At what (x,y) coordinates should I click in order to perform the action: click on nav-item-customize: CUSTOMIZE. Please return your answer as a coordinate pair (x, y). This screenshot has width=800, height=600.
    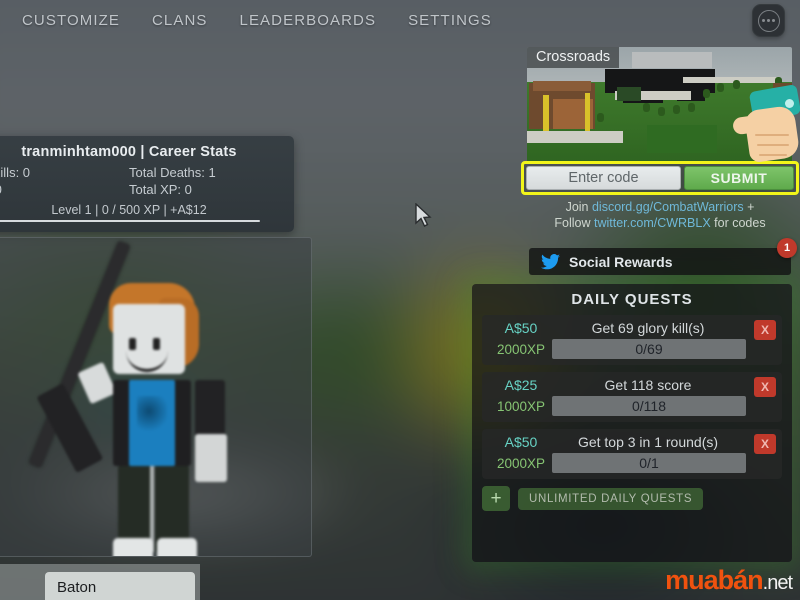
    Looking at the image, I should click on (71, 20).